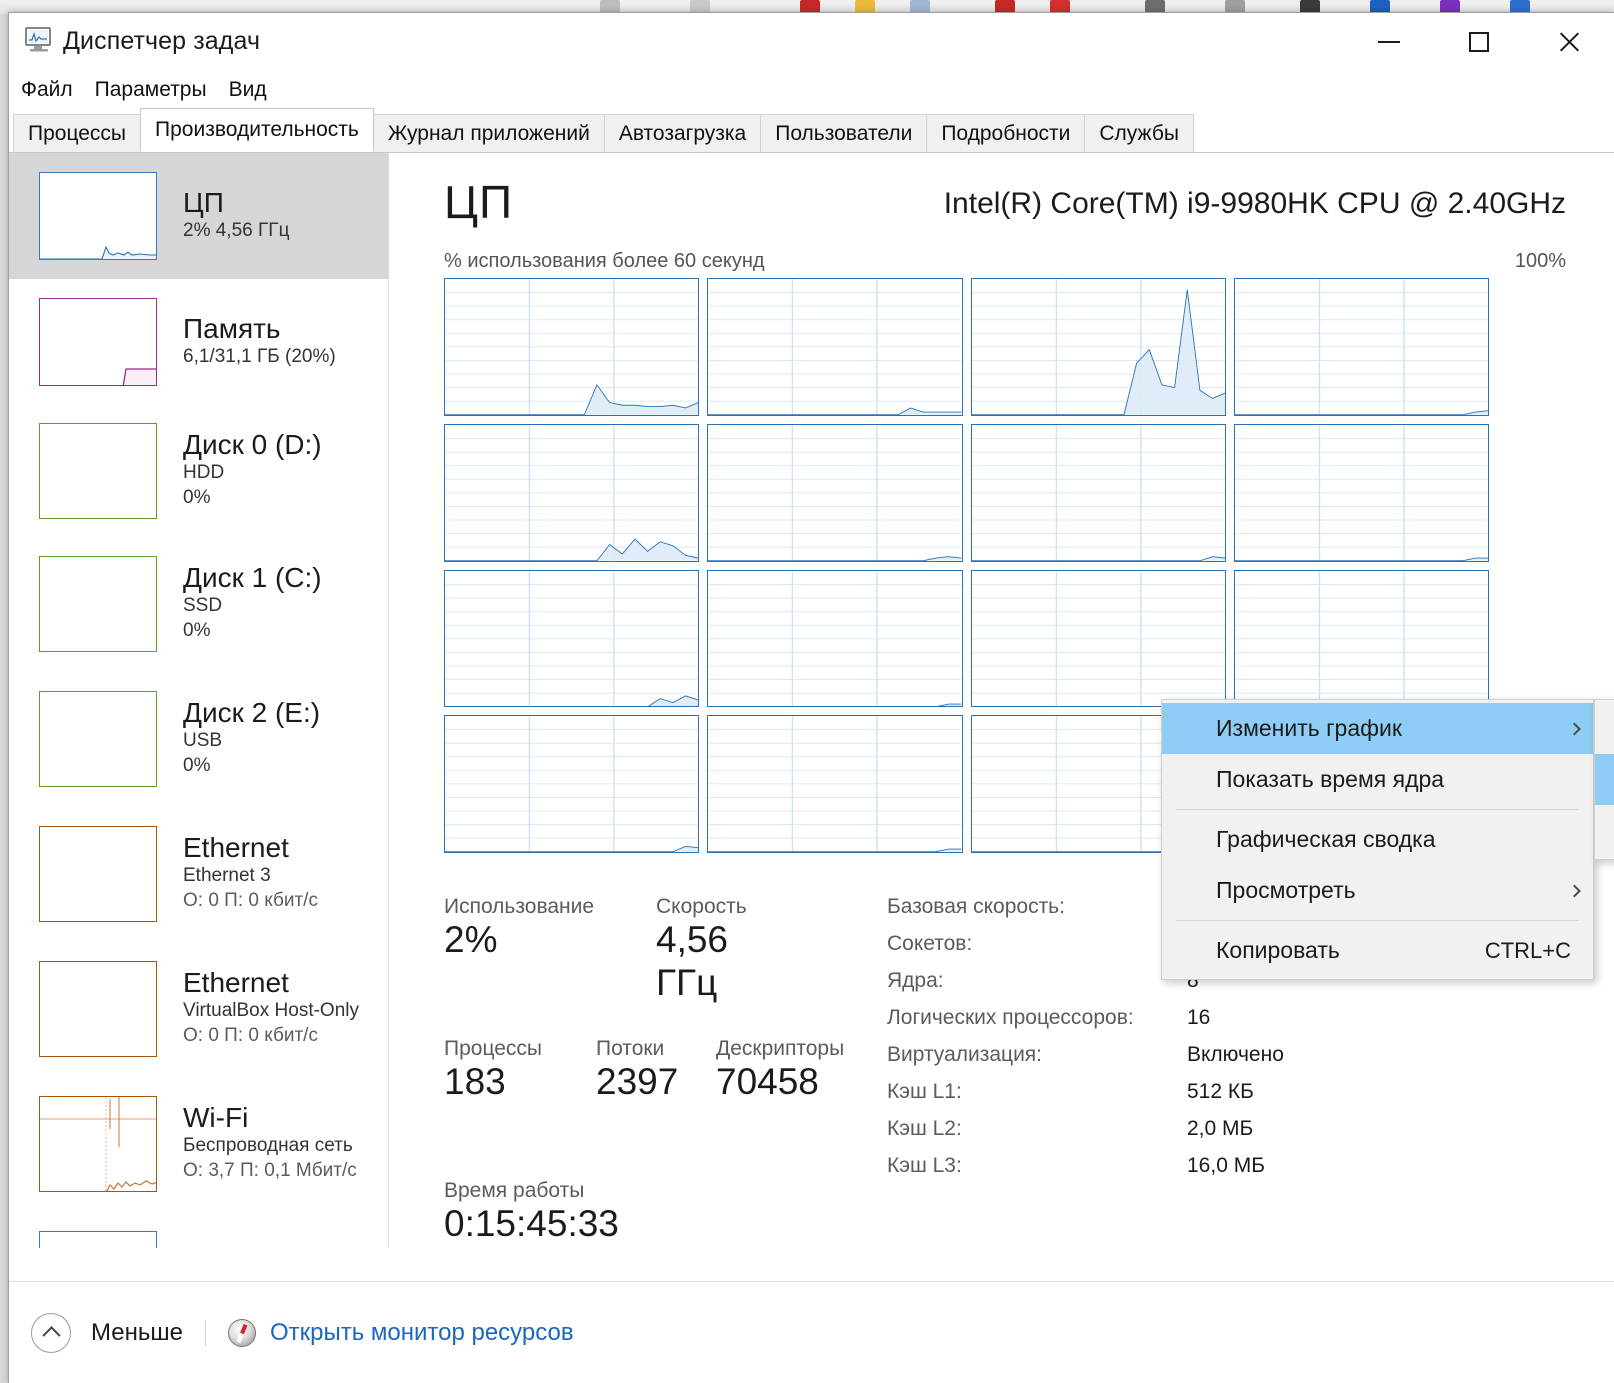 This screenshot has height=1383, width=1614. I want to click on sidebar-item-disk0: Диск 0 (D:) HDD 0%, so click(198, 470).